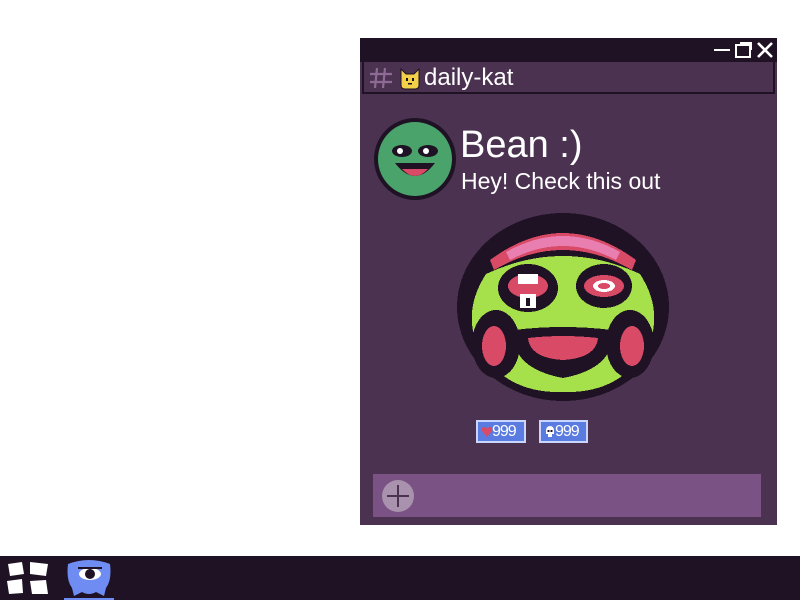  I want to click on minimize-icon, so click(722, 50).